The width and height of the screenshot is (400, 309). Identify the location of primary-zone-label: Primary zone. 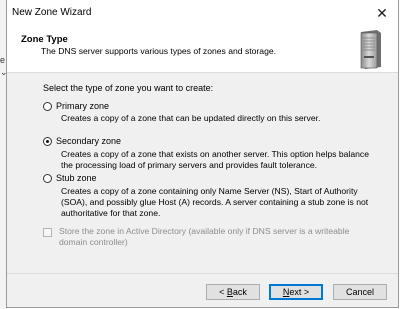
(82, 106).